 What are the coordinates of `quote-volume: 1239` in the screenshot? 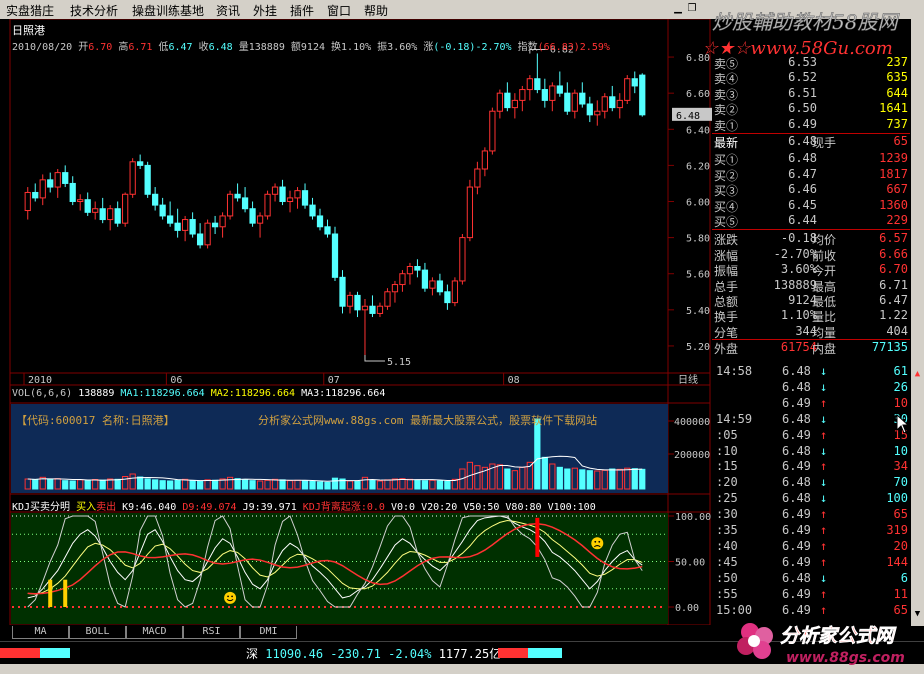 It's located at (893, 158).